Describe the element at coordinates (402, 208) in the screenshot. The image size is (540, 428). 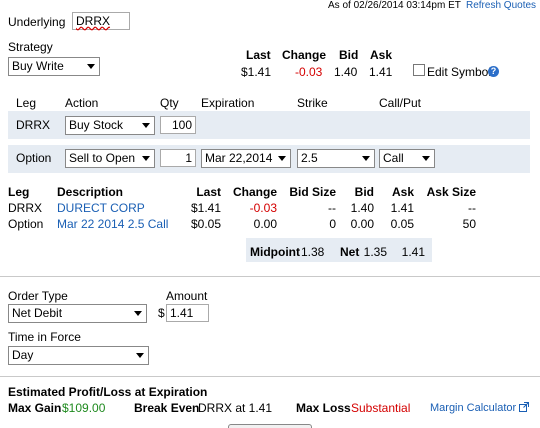
I see `detail-row1-ask: 1.41` at that location.